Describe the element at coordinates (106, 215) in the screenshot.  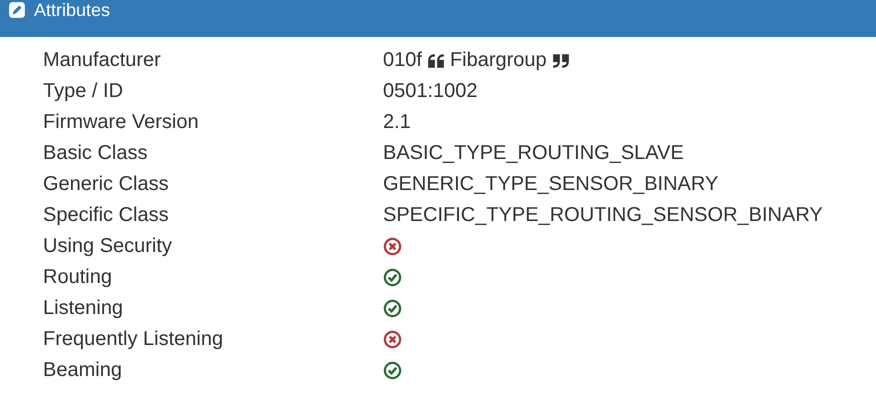
I see `attribute-label: Specific Class` at that location.